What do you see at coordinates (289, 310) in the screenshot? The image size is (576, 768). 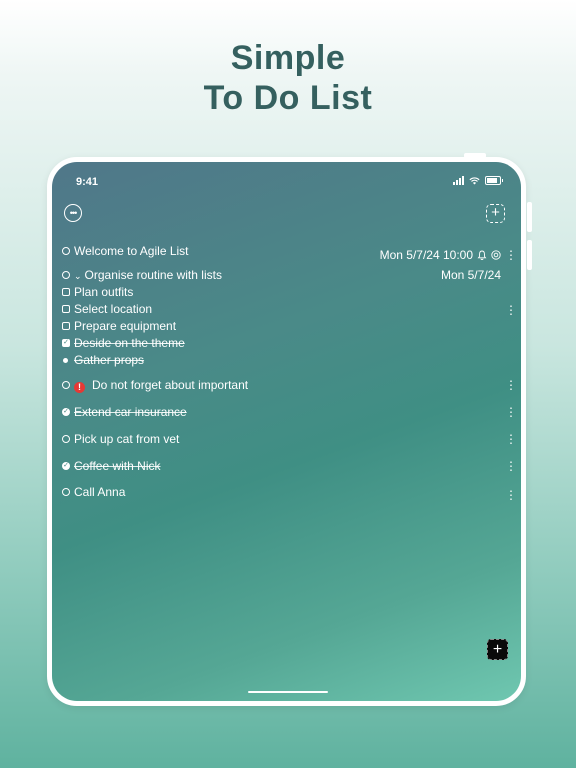 I see `subtask-row: Select location ⋮` at bounding box center [289, 310].